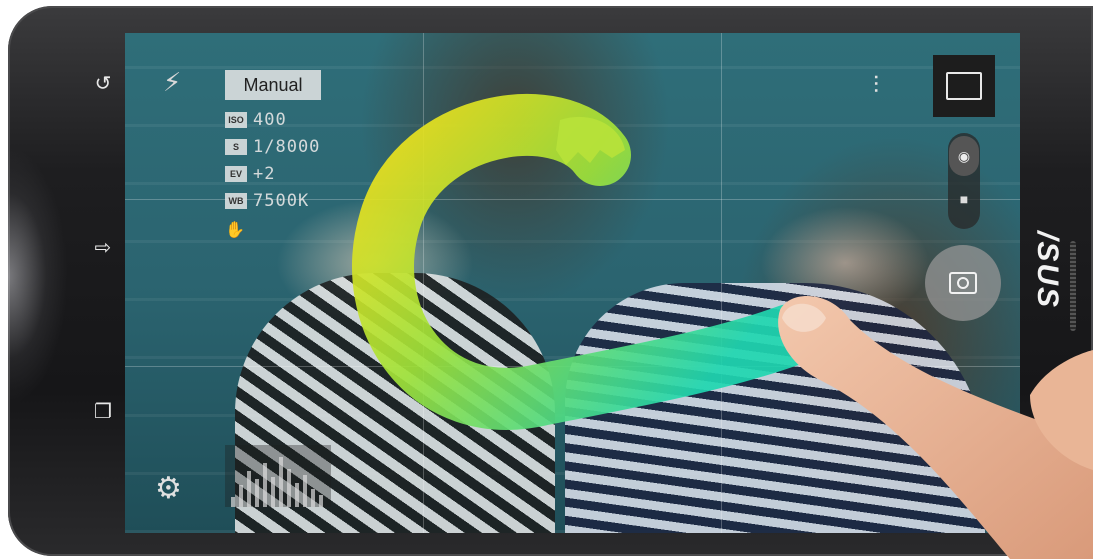  I want to click on home-icon: ⇨, so click(103, 247).